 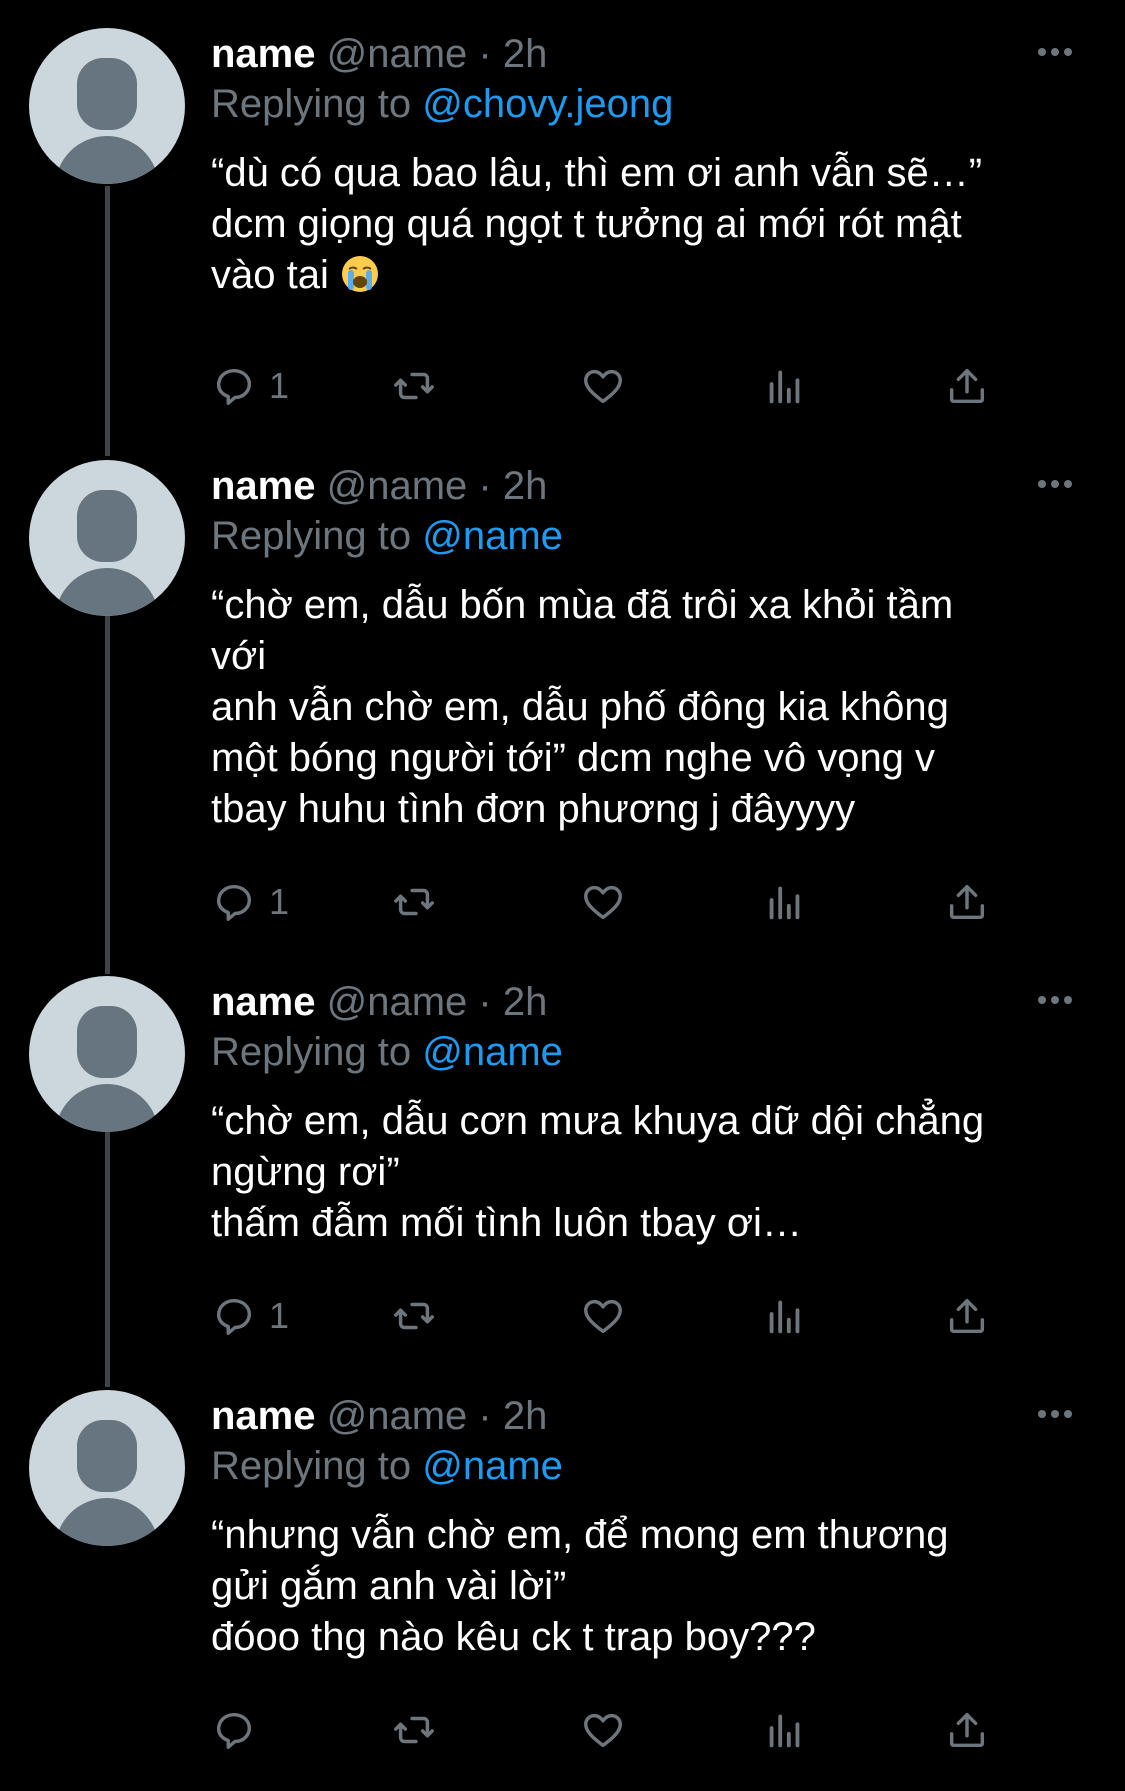 I want to click on tweet-actions, so click(x=611, y=1730).